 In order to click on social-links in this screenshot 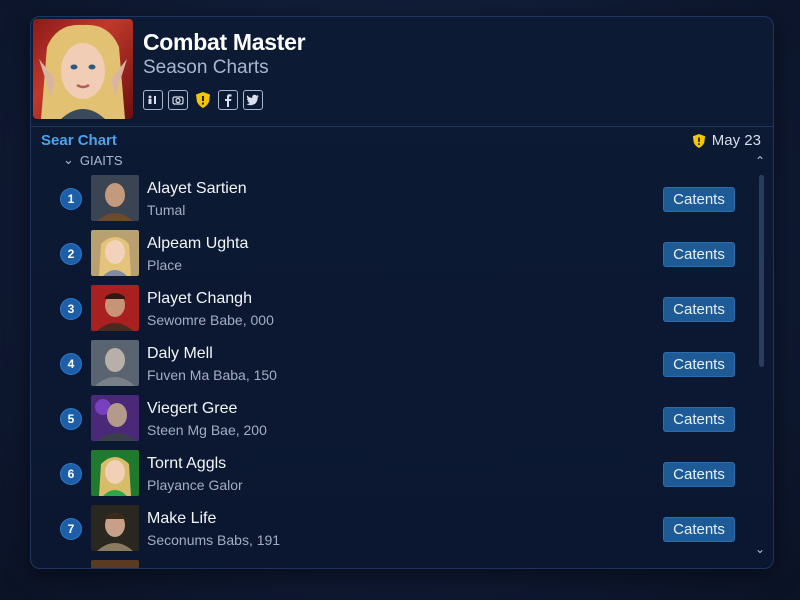, I will do `click(203, 100)`.